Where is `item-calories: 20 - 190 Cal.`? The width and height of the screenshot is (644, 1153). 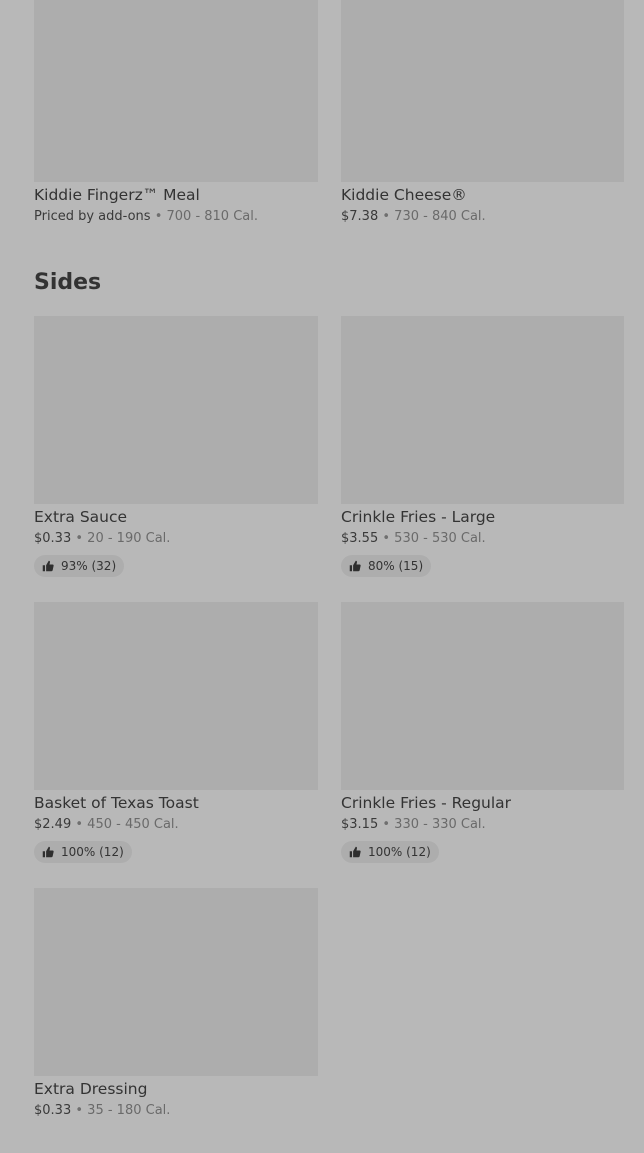
item-calories: 20 - 190 Cal. is located at coordinates (129, 538).